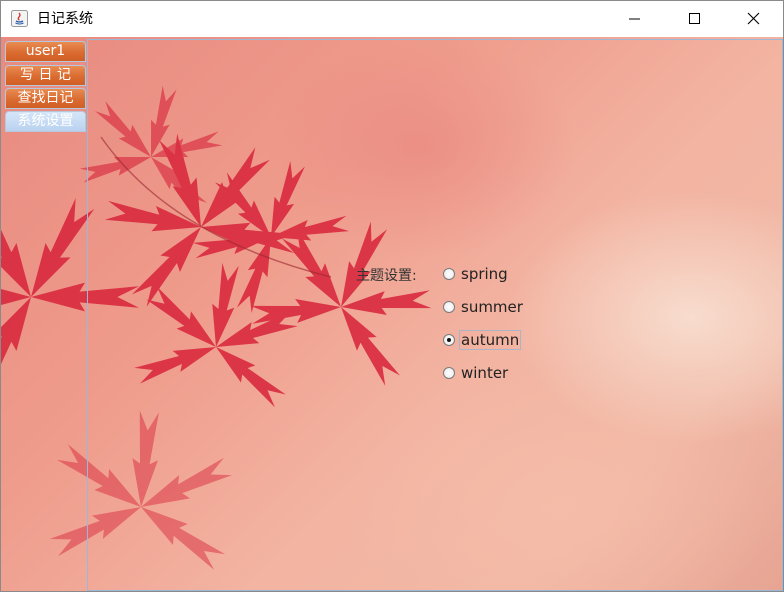 Image resolution: width=784 pixels, height=592 pixels. What do you see at coordinates (45, 51) in the screenshot?
I see `tab-user: user1` at bounding box center [45, 51].